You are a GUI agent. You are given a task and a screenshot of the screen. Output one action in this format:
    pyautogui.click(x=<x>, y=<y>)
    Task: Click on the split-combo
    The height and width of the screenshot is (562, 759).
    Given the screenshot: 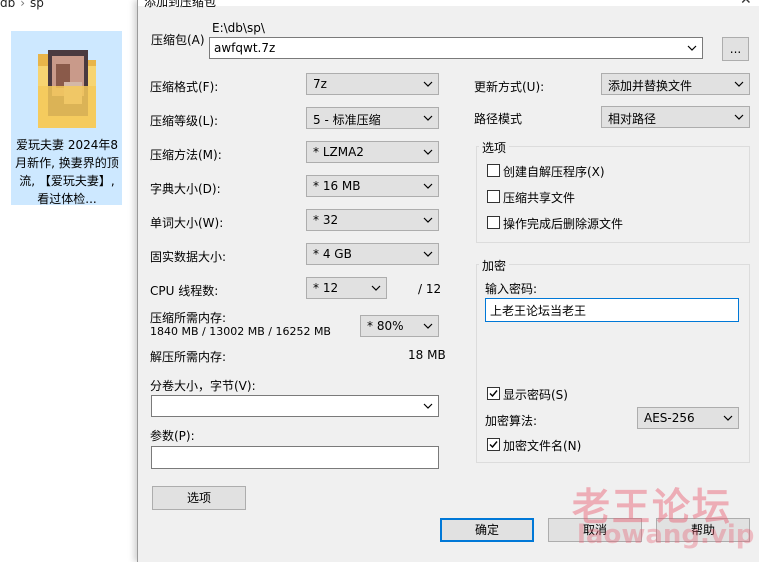 What is the action you would take?
    pyautogui.click(x=295, y=406)
    